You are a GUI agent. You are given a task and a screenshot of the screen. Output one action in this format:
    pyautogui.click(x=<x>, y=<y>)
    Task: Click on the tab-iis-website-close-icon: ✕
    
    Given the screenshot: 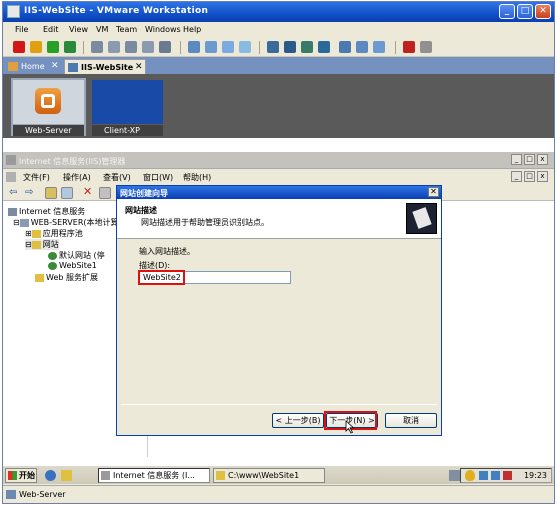 What is the action you would take?
    pyautogui.click(x=139, y=67)
    